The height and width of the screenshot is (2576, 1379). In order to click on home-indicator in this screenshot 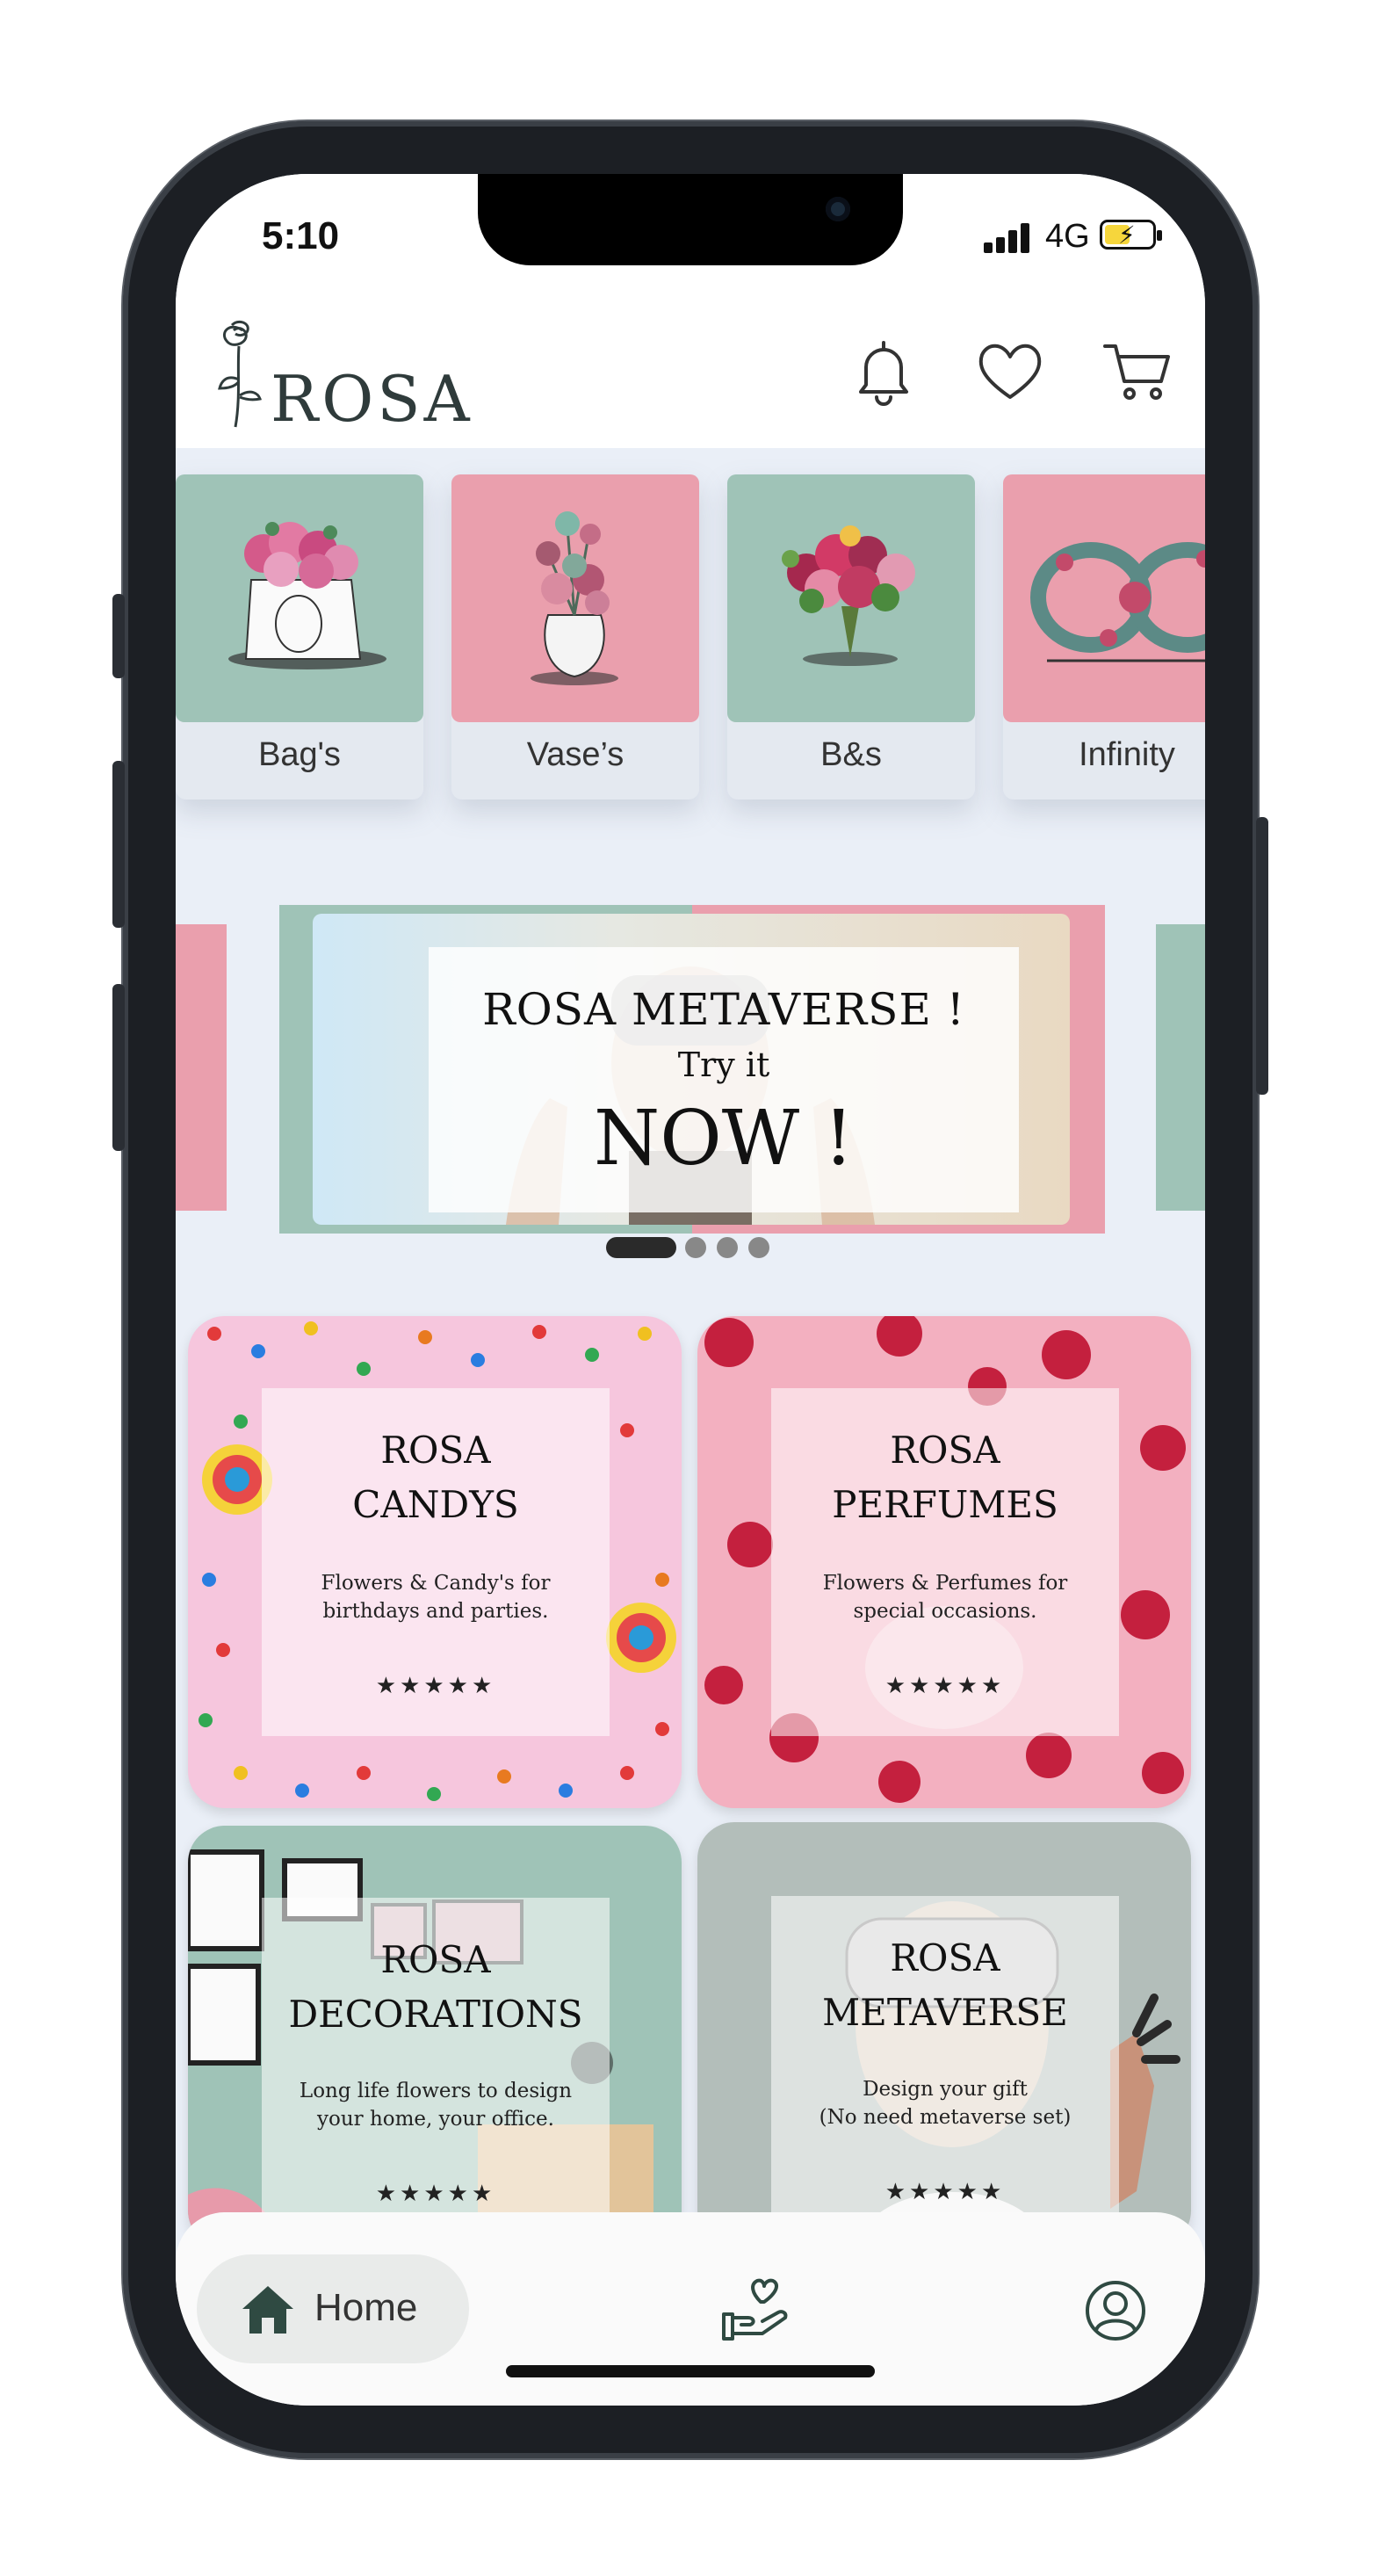, I will do `click(690, 2371)`.